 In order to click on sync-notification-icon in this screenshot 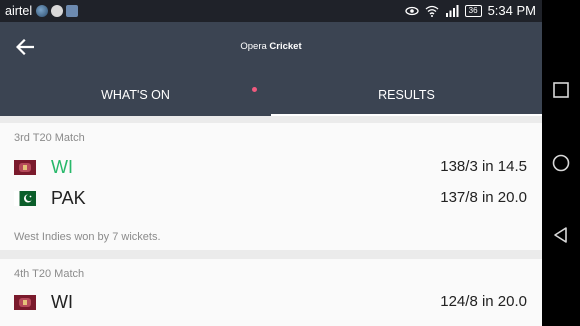, I will do `click(57, 11)`.